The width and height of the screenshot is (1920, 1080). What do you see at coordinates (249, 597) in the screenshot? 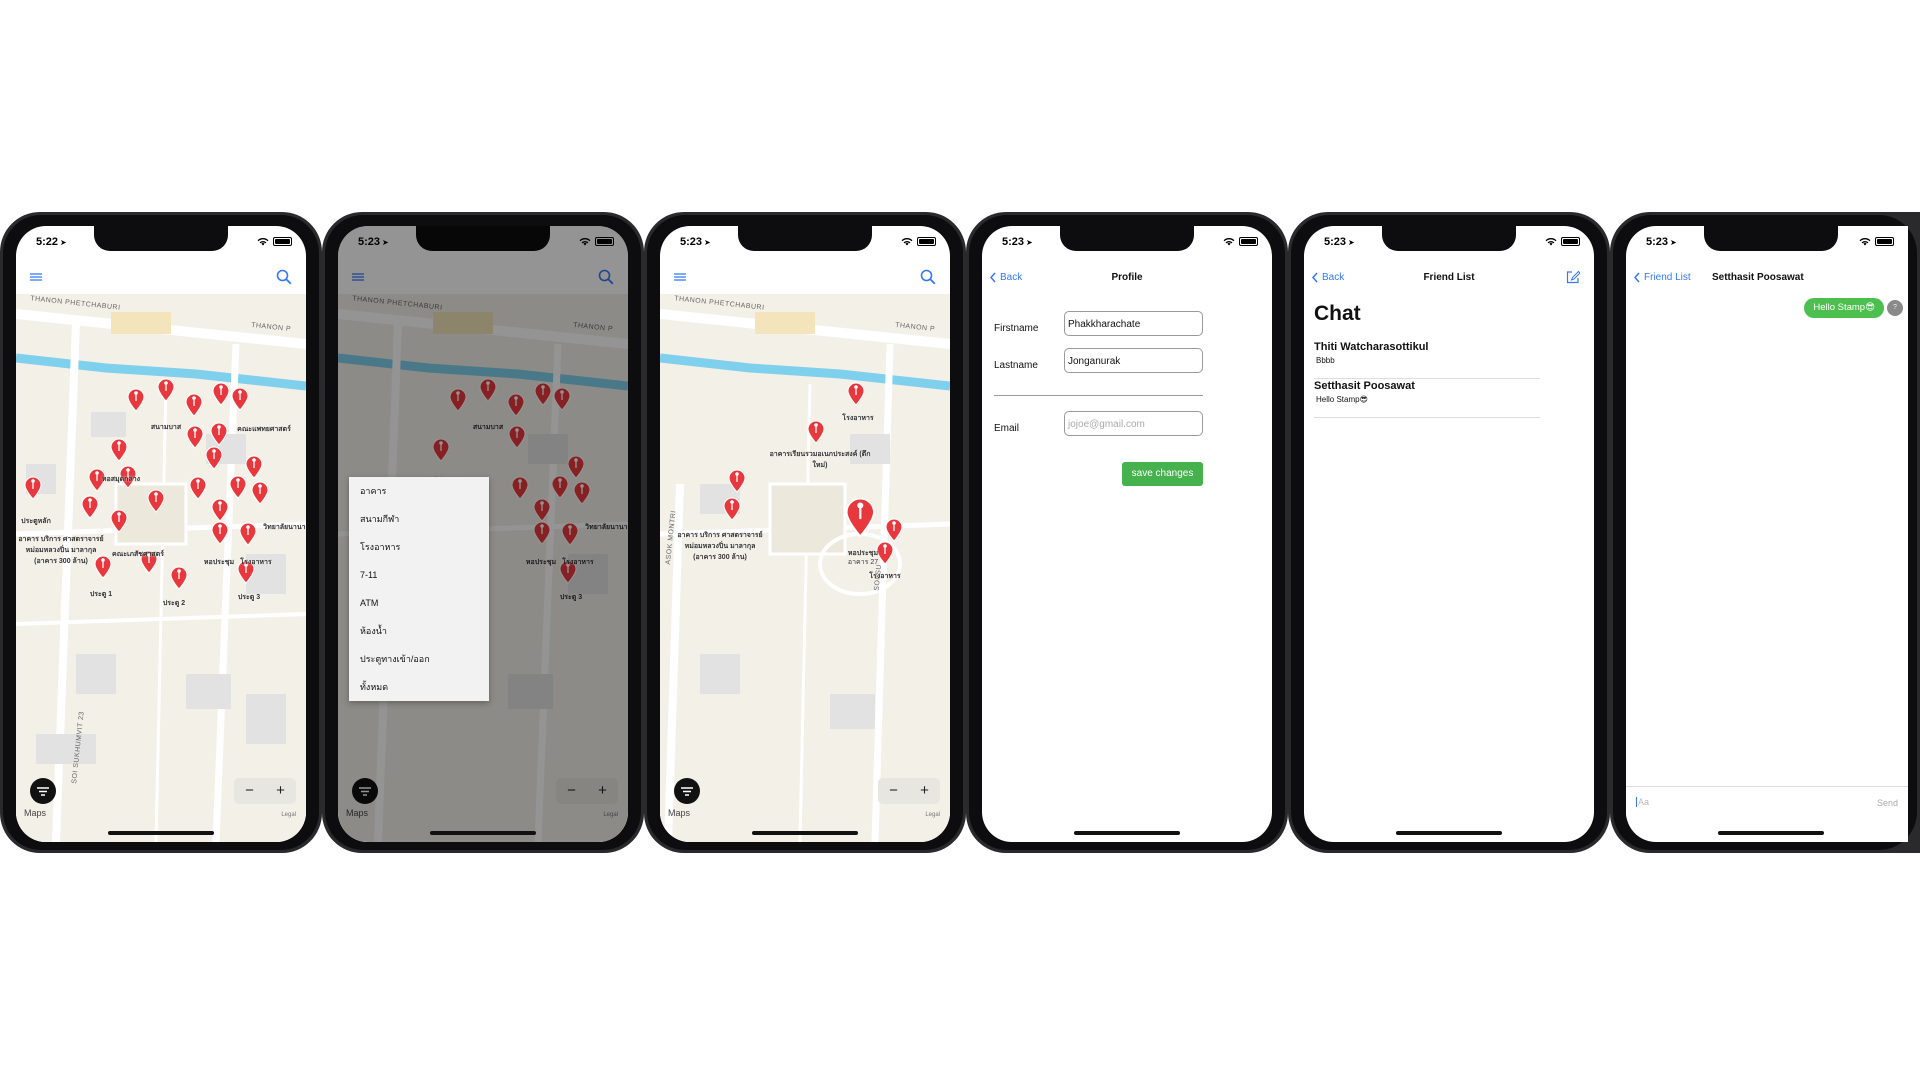
I see `map-label: ประตู 3` at bounding box center [249, 597].